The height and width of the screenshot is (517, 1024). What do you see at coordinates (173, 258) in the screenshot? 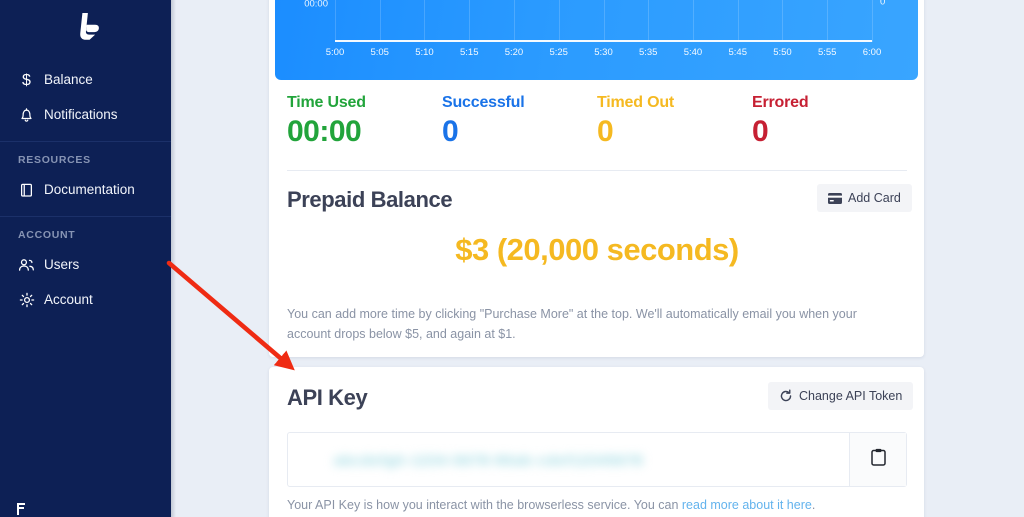
I see `content-column-shadow` at bounding box center [173, 258].